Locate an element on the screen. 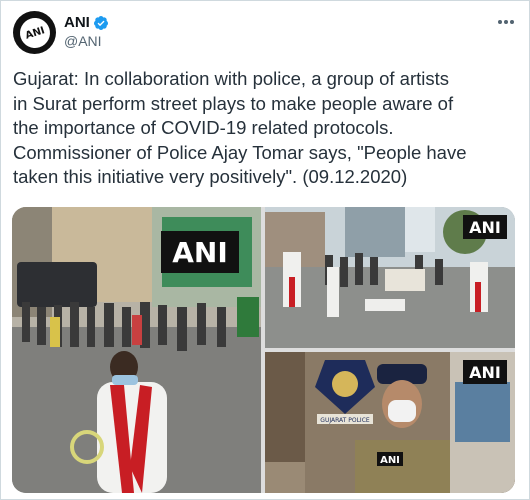 Image resolution: width=530 pixels, height=500 pixels. more-options-icon is located at coordinates (506, 22).